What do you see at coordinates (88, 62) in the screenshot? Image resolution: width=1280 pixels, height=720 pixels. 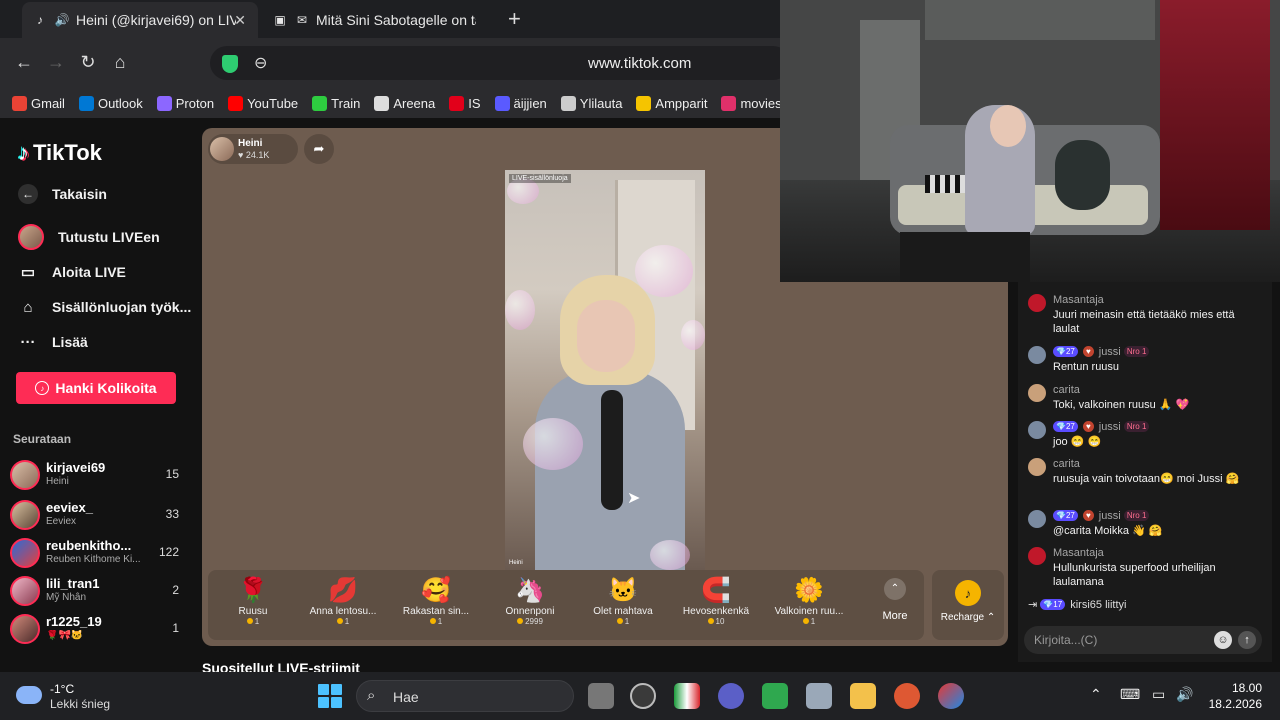 I see `reload-icon: ↻` at bounding box center [88, 62].